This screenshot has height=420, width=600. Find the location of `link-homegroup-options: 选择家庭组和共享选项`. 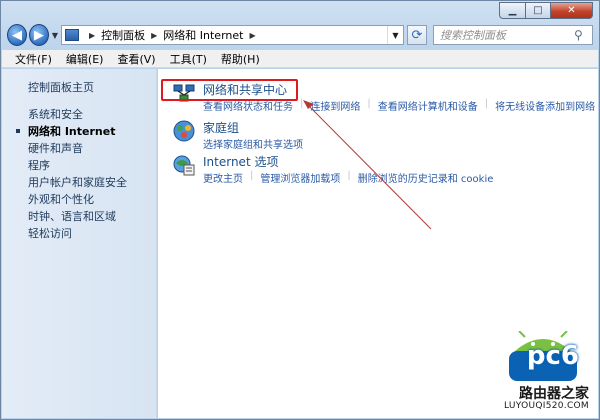

link-homegroup-options: 选择家庭组和共享选项 is located at coordinates (253, 143).